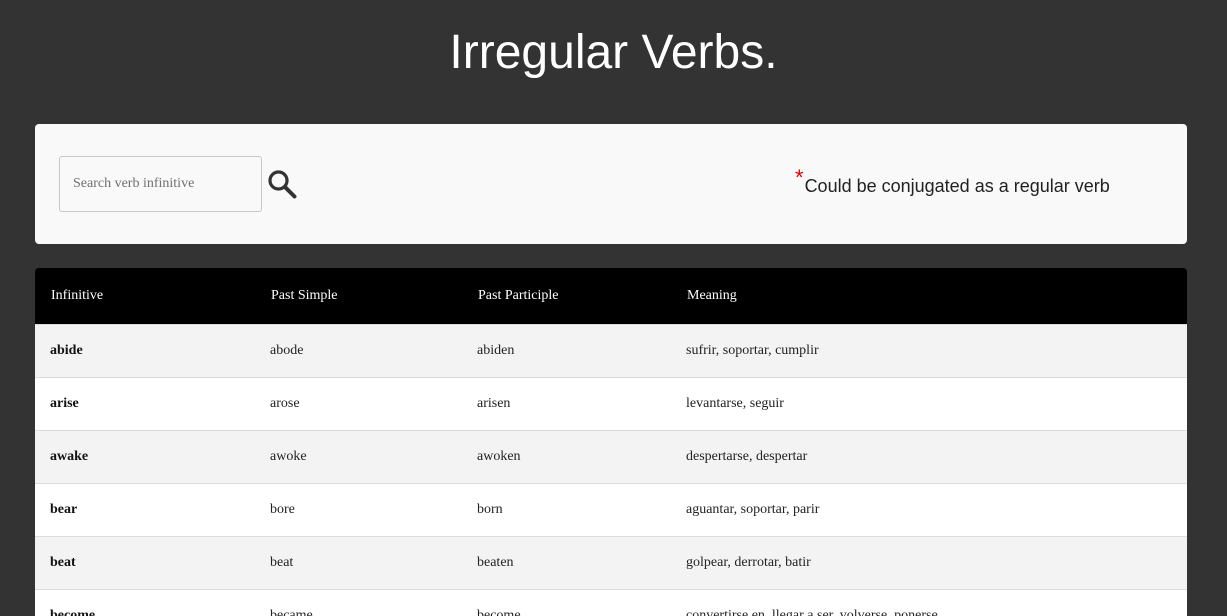  What do you see at coordinates (566, 509) in the screenshot?
I see `cell-past-participle: born` at bounding box center [566, 509].